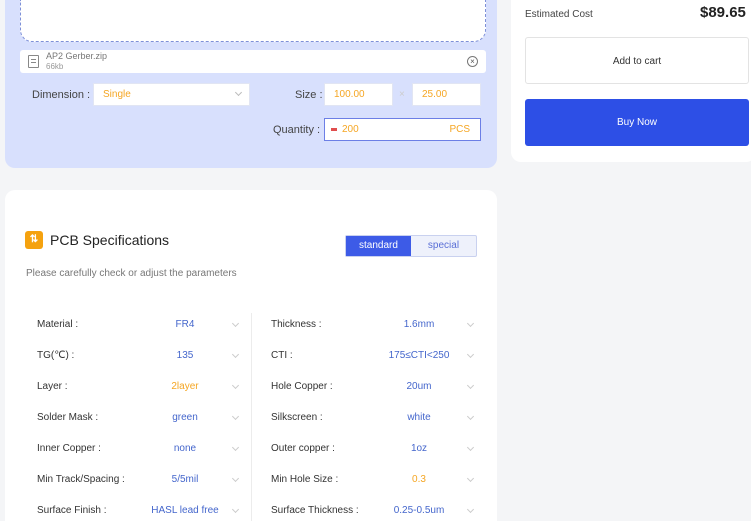  What do you see at coordinates (185, 479) in the screenshot?
I see `spec-select: 5/5mil` at bounding box center [185, 479].